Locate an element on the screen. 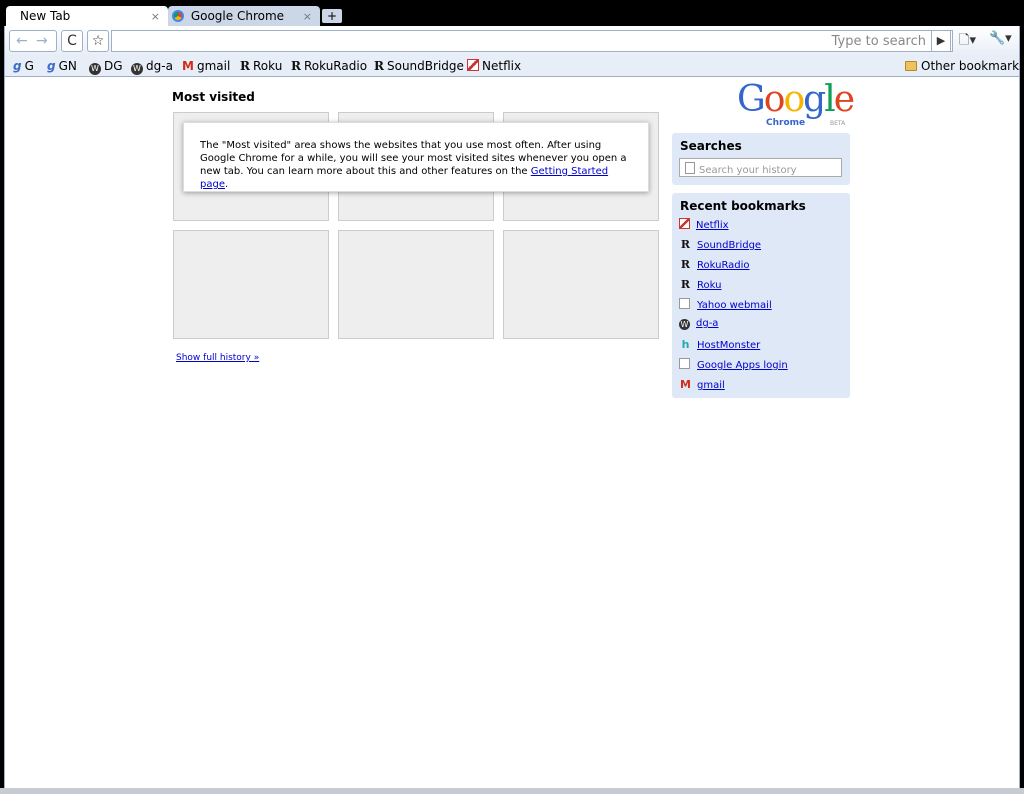  tab-google-chrome: Google Chrome × is located at coordinates (244, 16).